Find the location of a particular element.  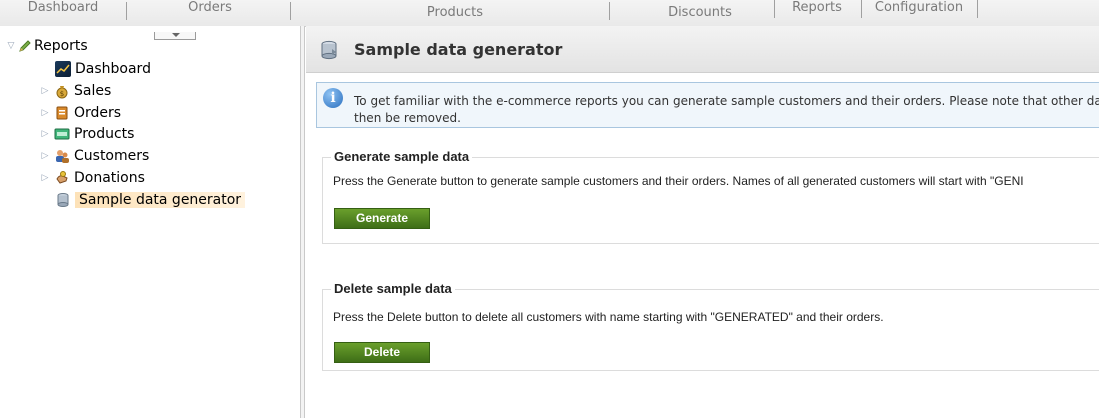

tree-item-dashboard: Dashboard is located at coordinates (103, 69).